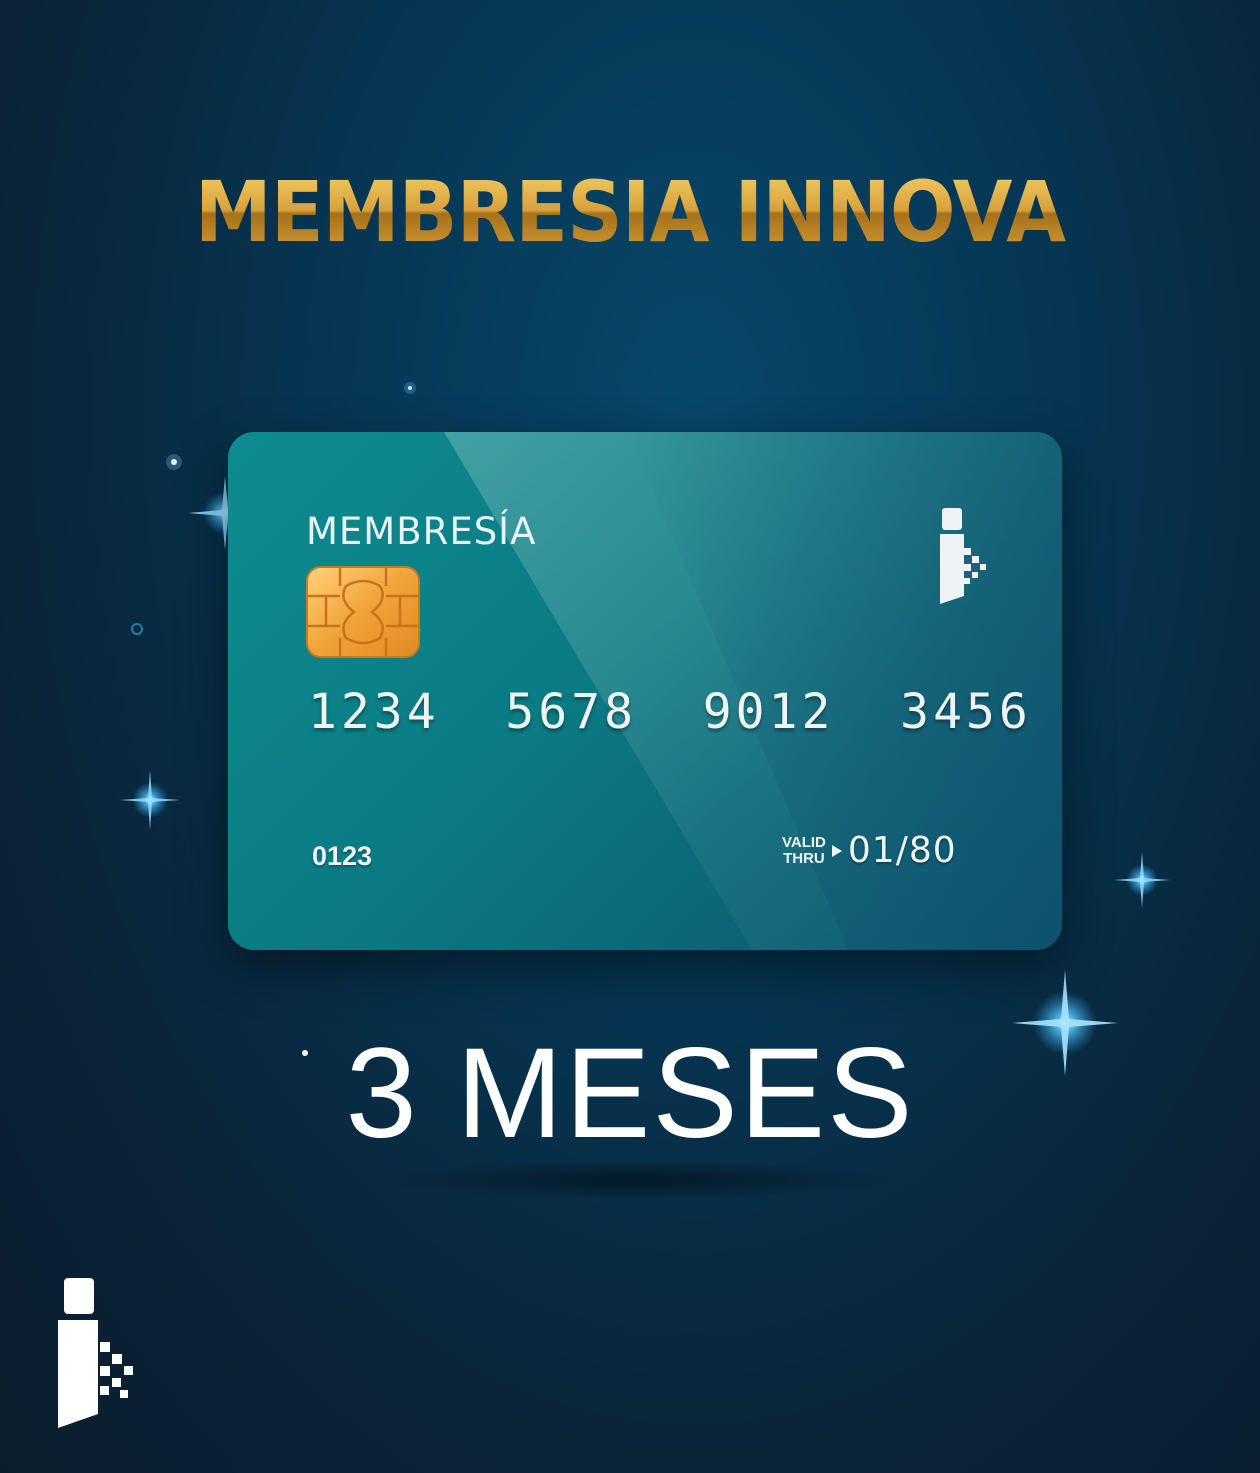 This screenshot has width=1260, height=1473. Describe the element at coordinates (421, 531) in the screenshot. I see `card-label: MEMBRESÍA` at that location.